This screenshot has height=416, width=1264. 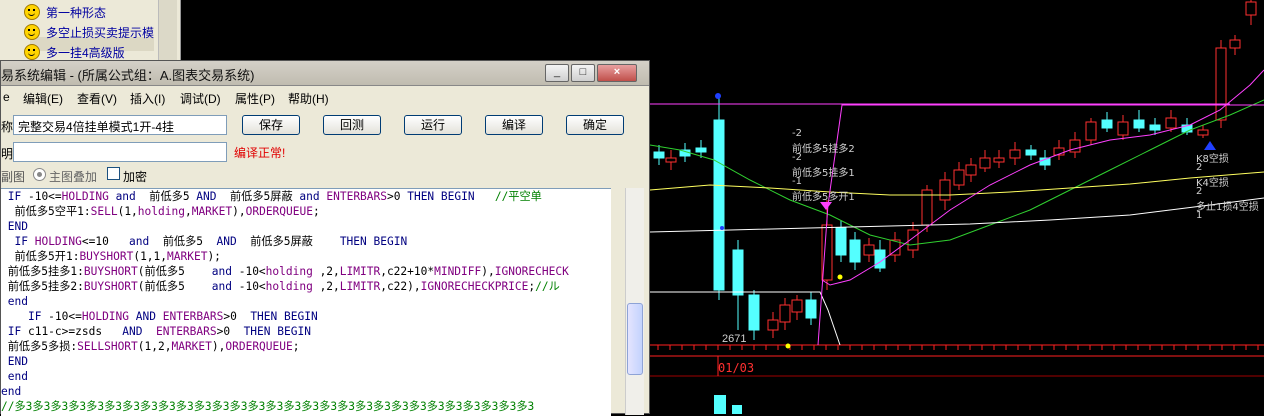 What do you see at coordinates (617, 73) in the screenshot?
I see `close-button: ×` at bounding box center [617, 73].